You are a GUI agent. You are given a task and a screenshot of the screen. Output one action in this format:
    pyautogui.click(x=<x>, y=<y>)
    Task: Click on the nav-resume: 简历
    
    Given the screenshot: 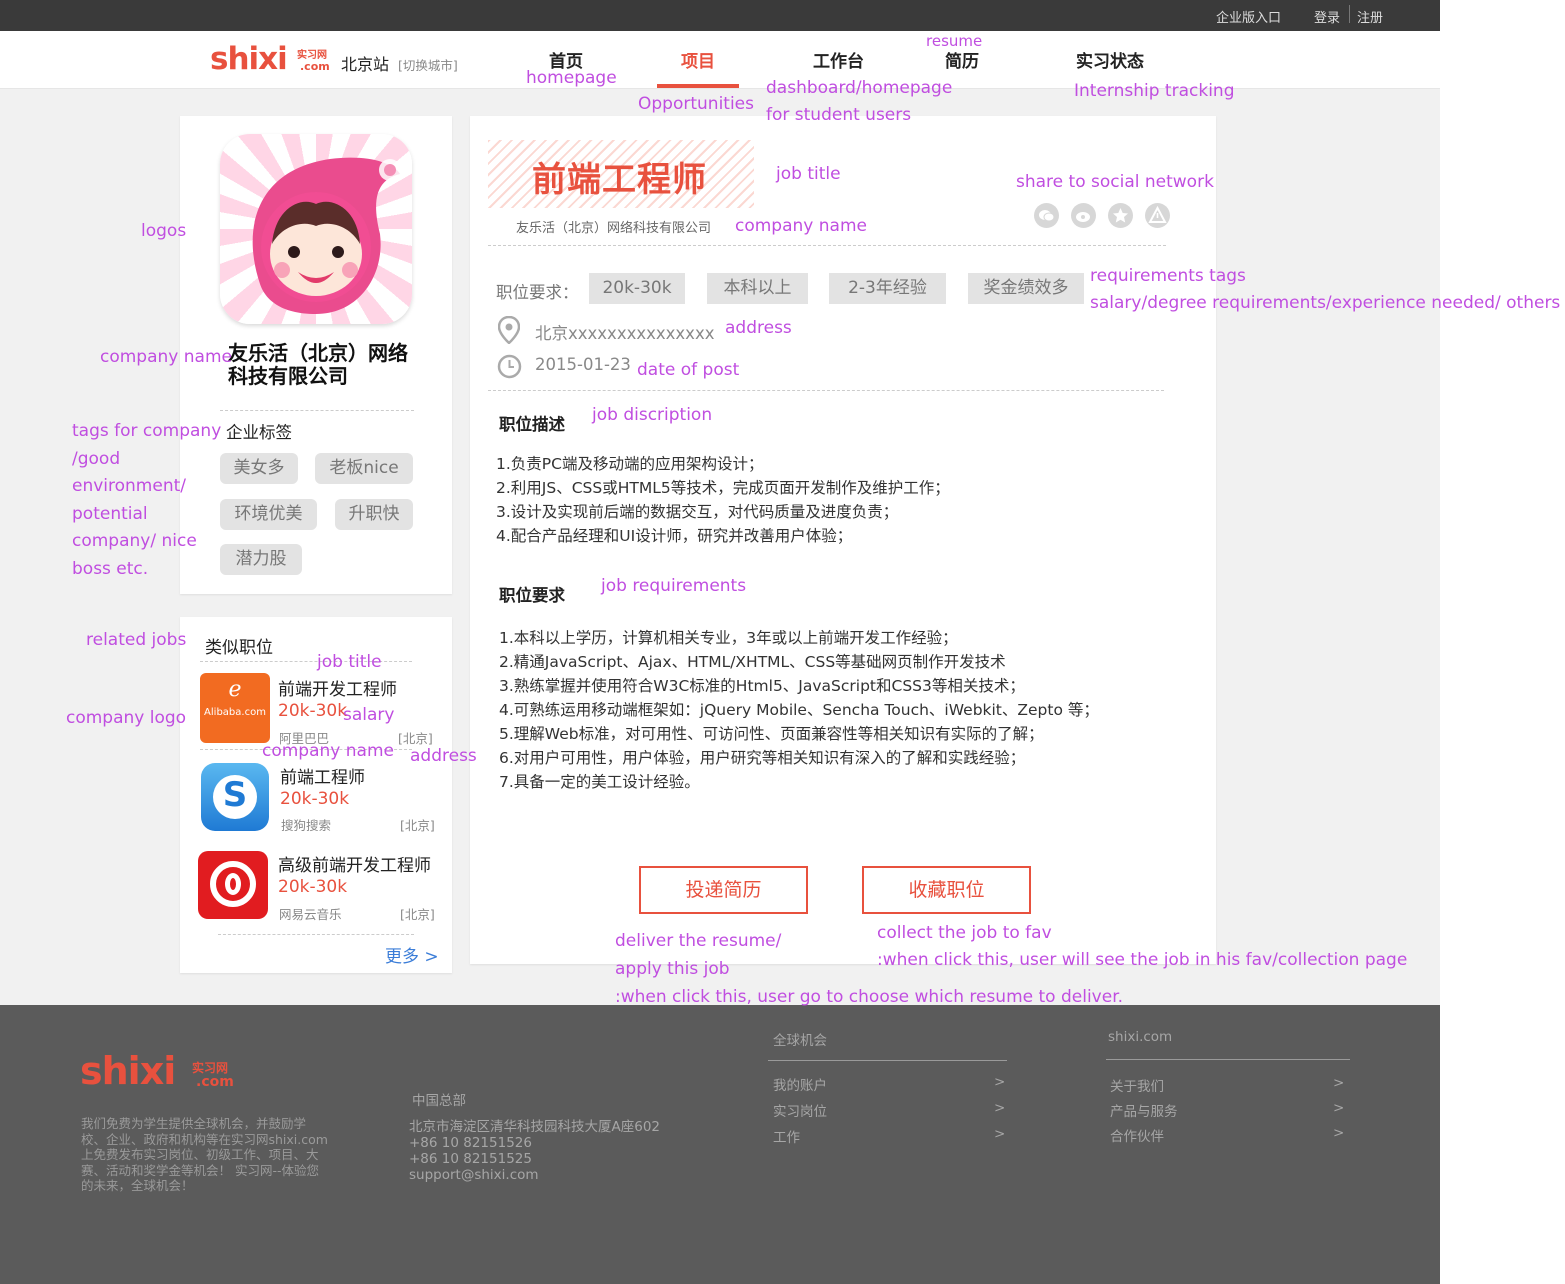 What is the action you would take?
    pyautogui.click(x=962, y=59)
    